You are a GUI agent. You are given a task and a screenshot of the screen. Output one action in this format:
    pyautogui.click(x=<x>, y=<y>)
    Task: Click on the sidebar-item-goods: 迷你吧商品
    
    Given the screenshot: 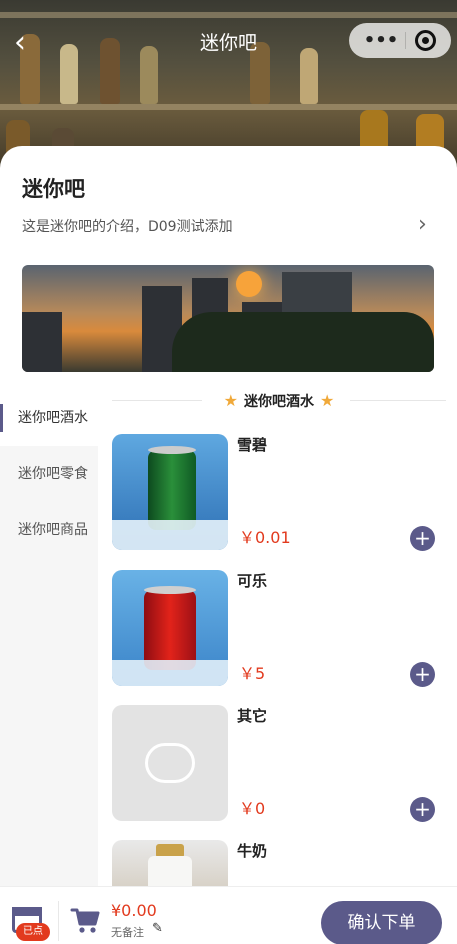 What is the action you would take?
    pyautogui.click(x=49, y=530)
    